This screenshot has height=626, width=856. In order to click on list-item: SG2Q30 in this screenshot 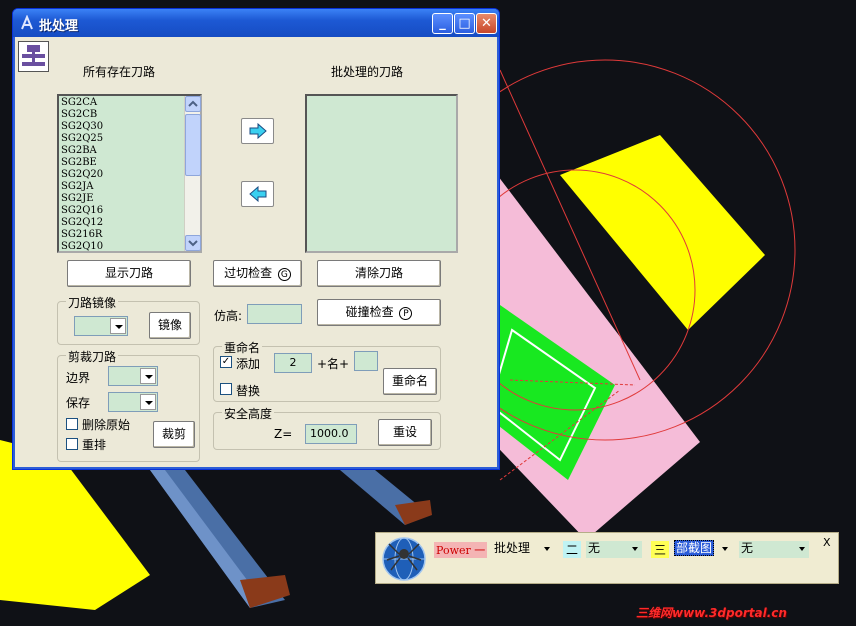, I will do `click(82, 127)`.